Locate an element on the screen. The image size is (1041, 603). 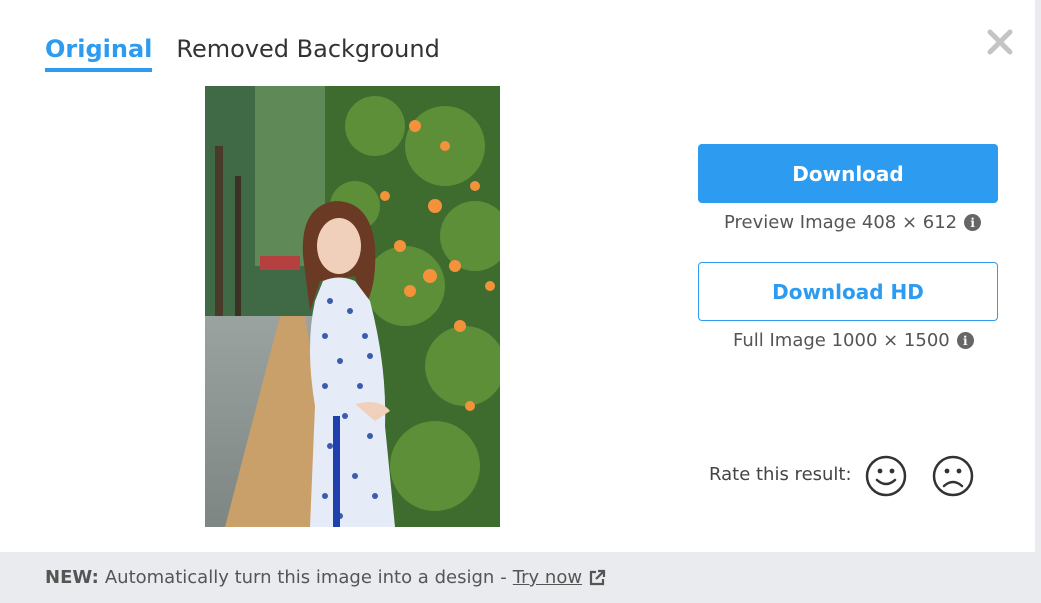
download-hd-button: Download HD is located at coordinates (848, 291).